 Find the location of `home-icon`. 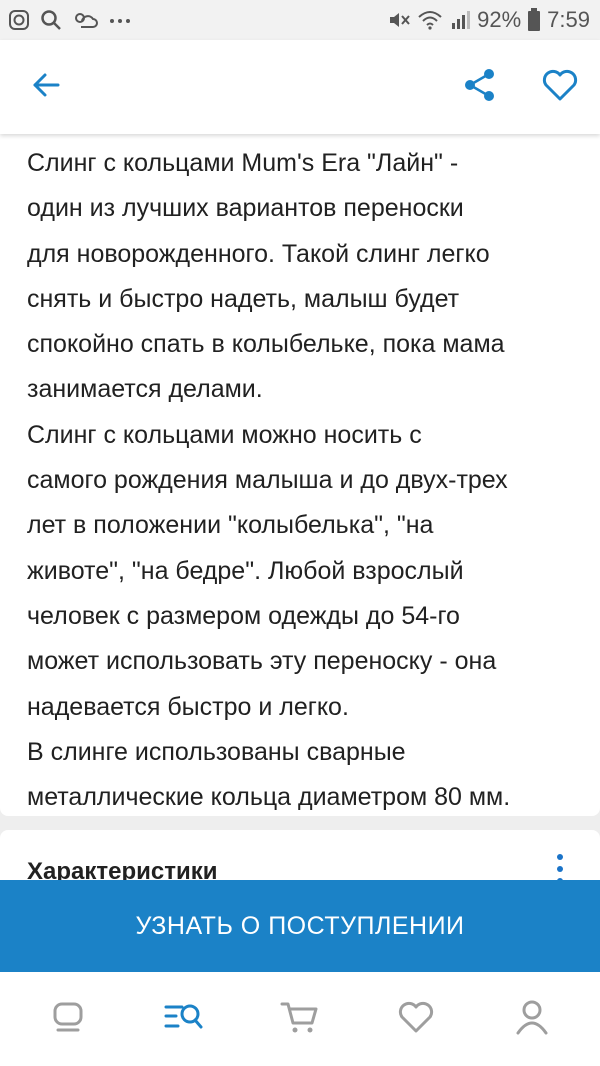

home-icon is located at coordinates (68, 1019).